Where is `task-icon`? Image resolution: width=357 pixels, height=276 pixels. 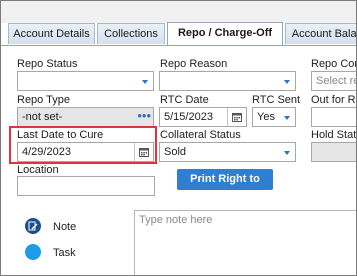 task-icon is located at coordinates (33, 252).